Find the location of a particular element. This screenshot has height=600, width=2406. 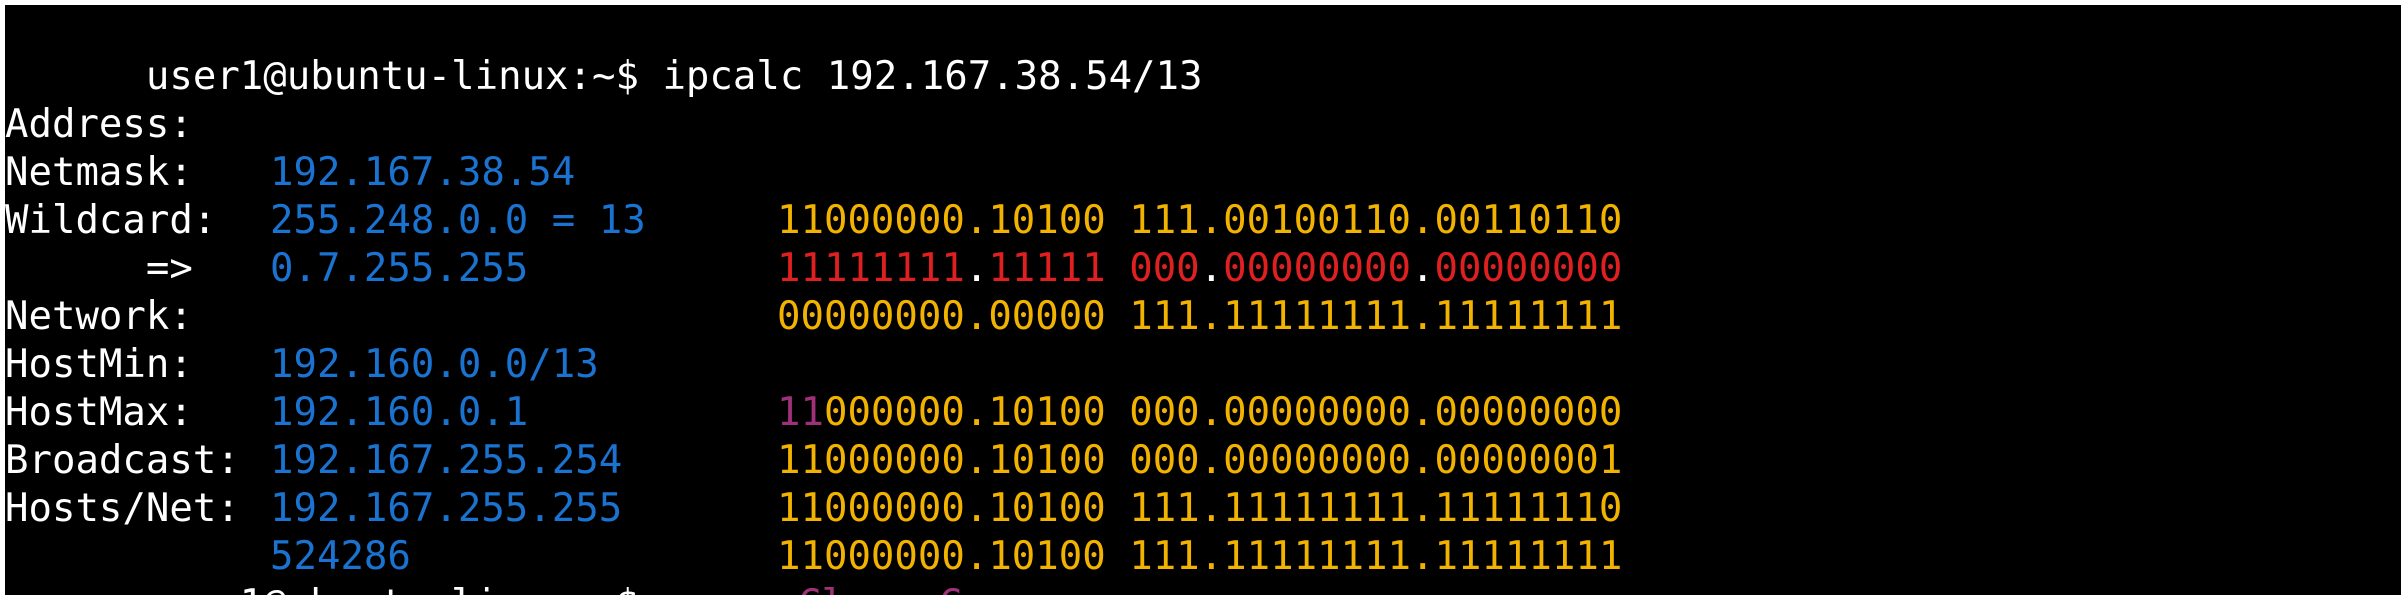

address-bits: 11000000.10100 111.00100110.00110110 is located at coordinates (1199, 221).